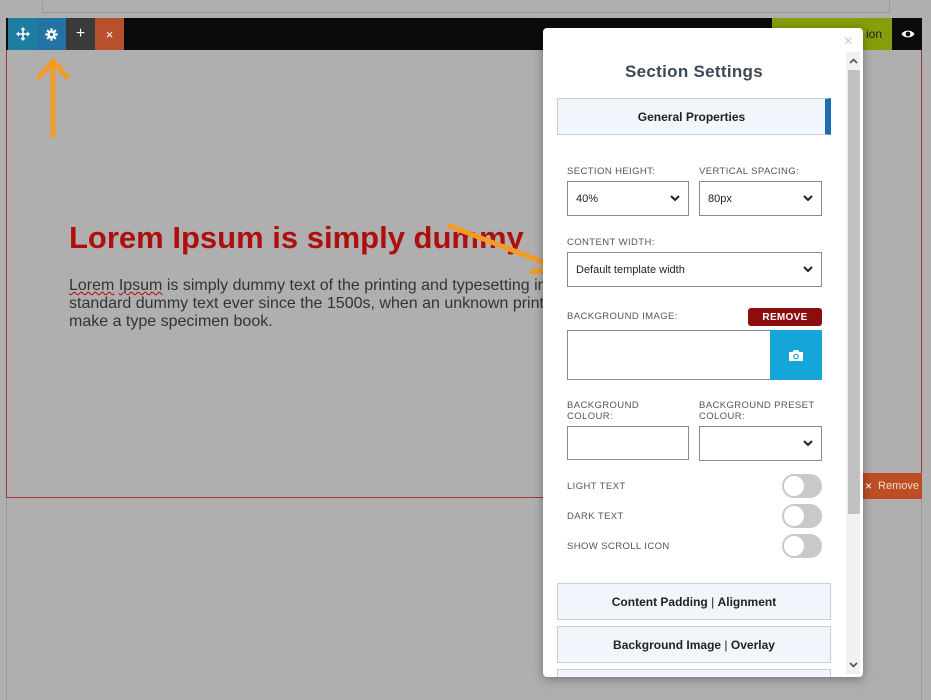 This screenshot has width=931, height=700. Describe the element at coordinates (694, 71) in the screenshot. I see `modal-title: Section Settings` at that location.